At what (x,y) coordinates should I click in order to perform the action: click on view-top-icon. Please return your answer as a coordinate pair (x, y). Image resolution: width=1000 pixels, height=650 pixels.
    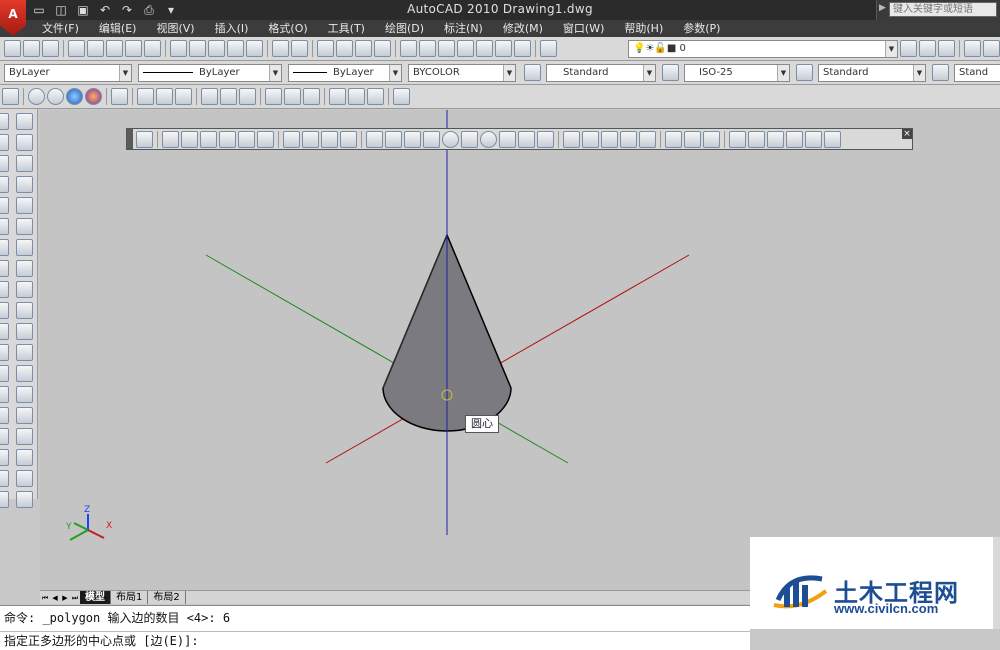
    Looking at the image, I should click on (170, 139).